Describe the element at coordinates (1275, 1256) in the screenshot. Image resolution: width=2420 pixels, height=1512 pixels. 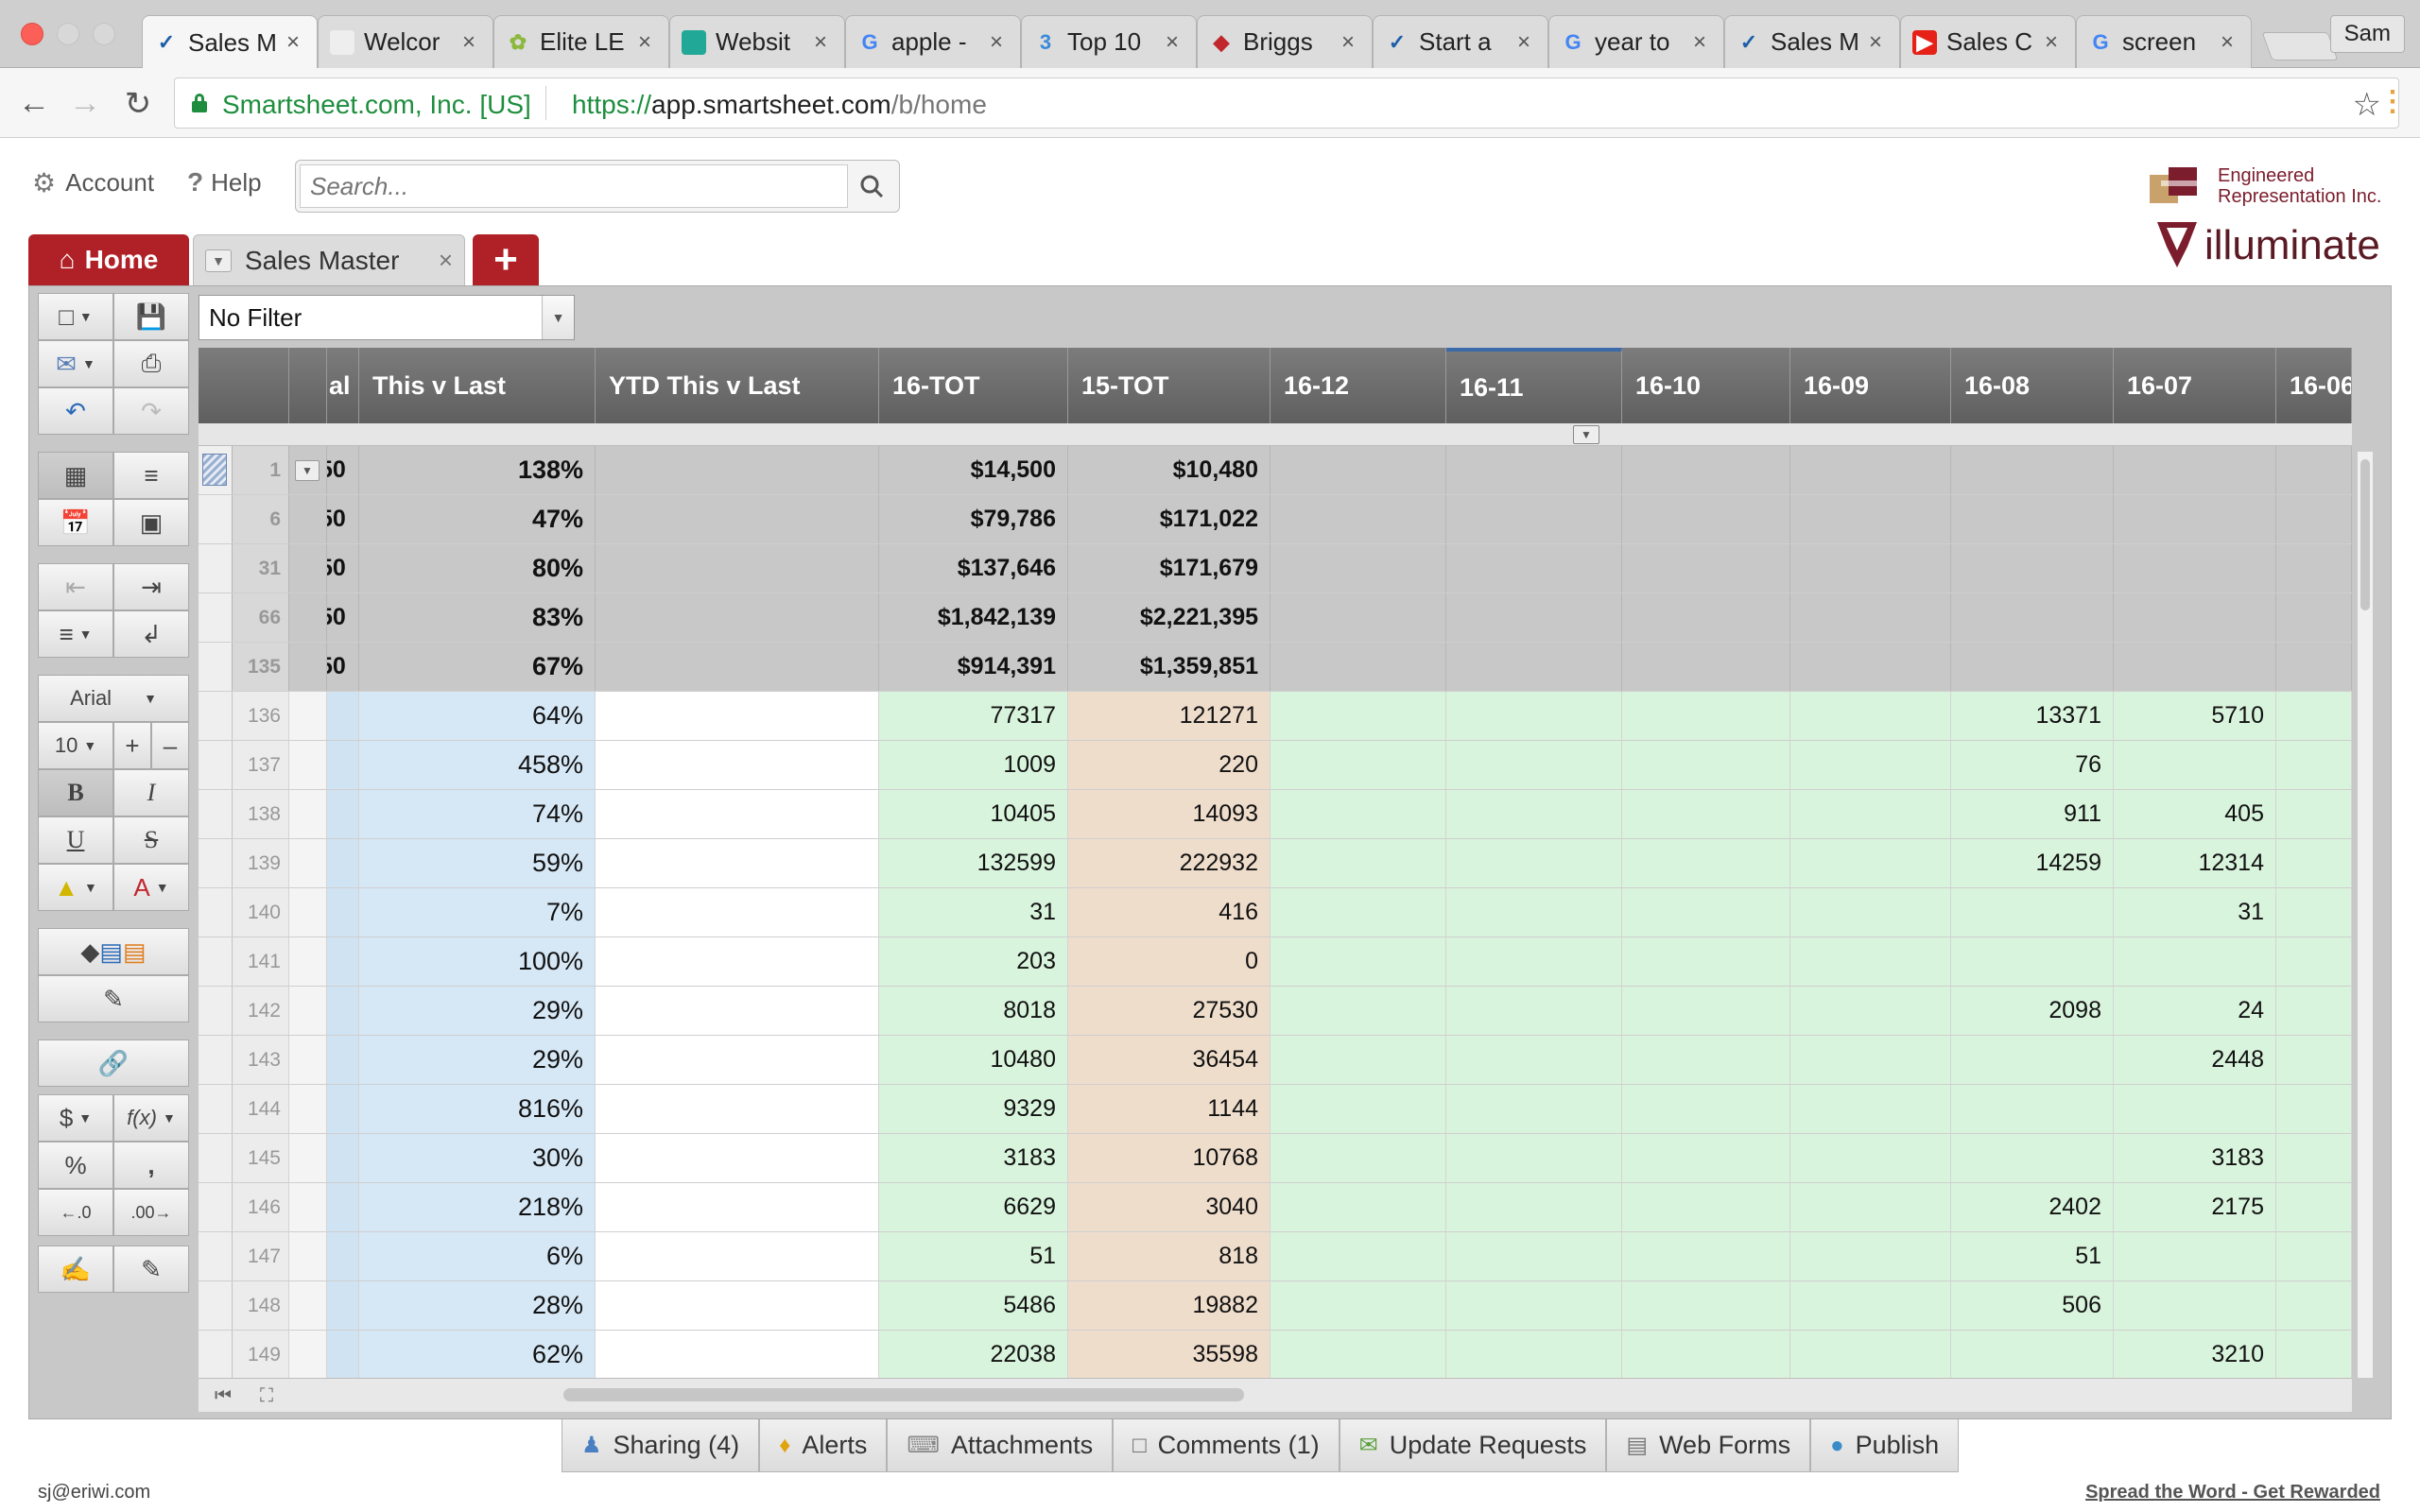
I see `table-row: 147 6% 51 818 51` at that location.